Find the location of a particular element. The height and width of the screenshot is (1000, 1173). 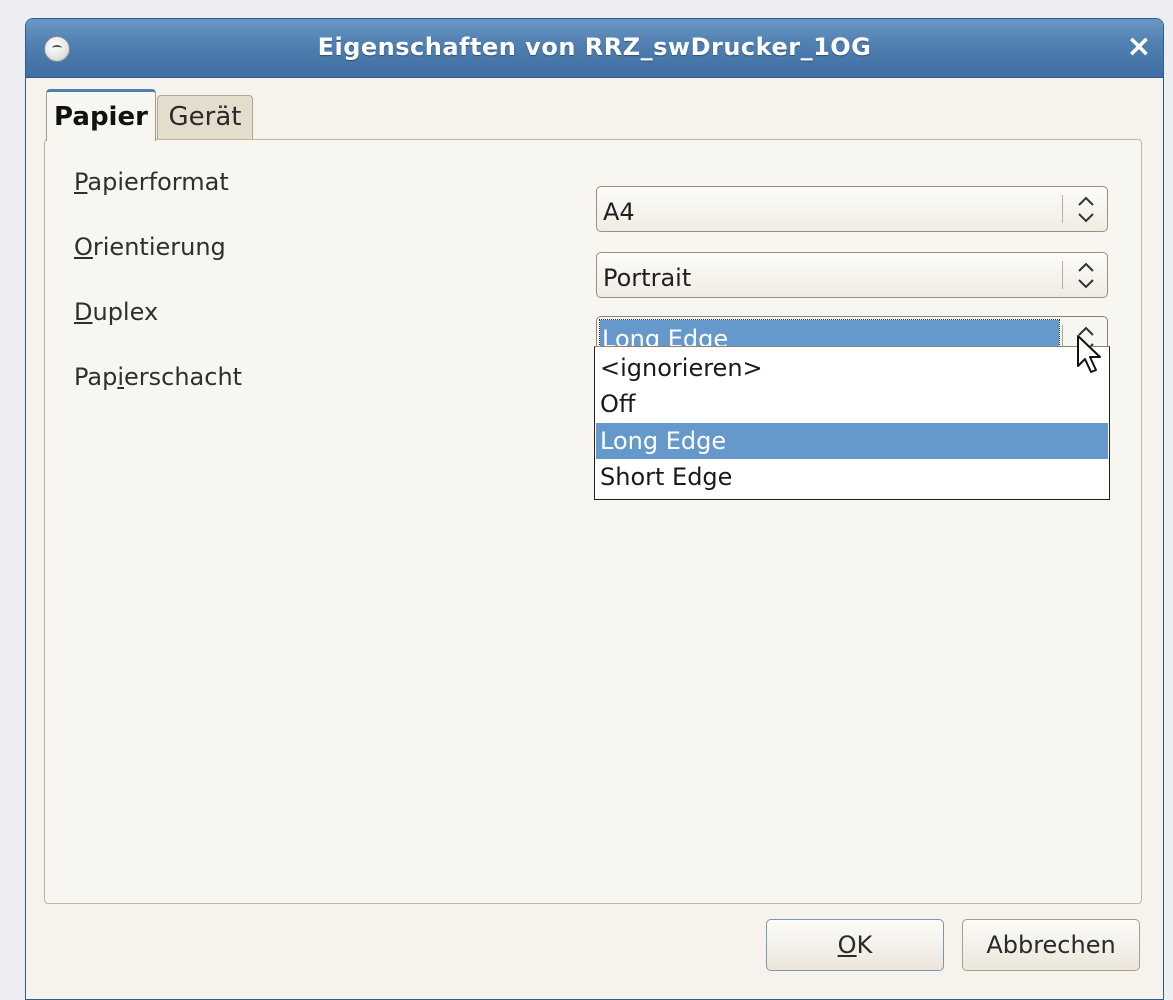

duplex-dropdown-list: <ignorieren> Off Long Edge Short Edge is located at coordinates (852, 423).